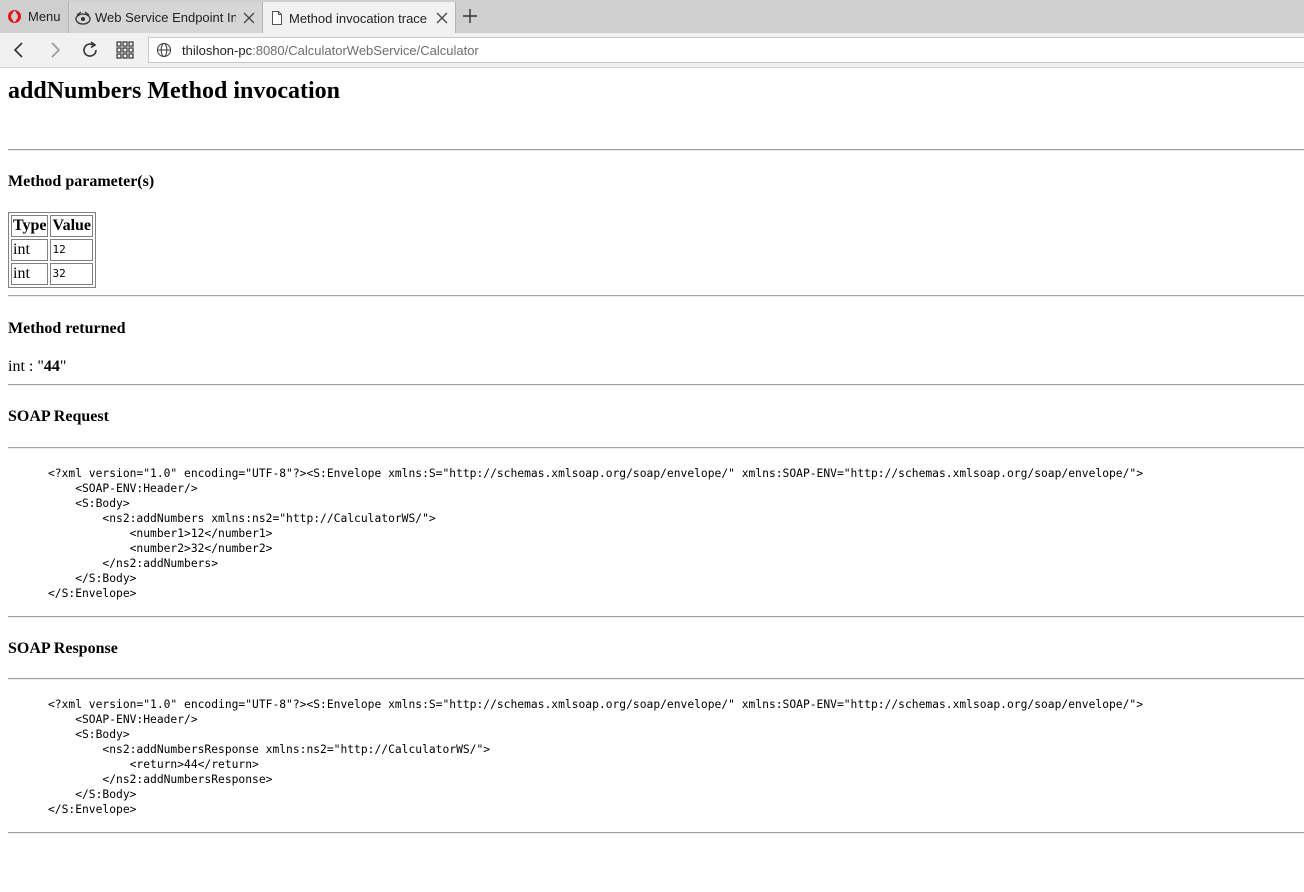  What do you see at coordinates (164, 50) in the screenshot?
I see `globe-icon` at bounding box center [164, 50].